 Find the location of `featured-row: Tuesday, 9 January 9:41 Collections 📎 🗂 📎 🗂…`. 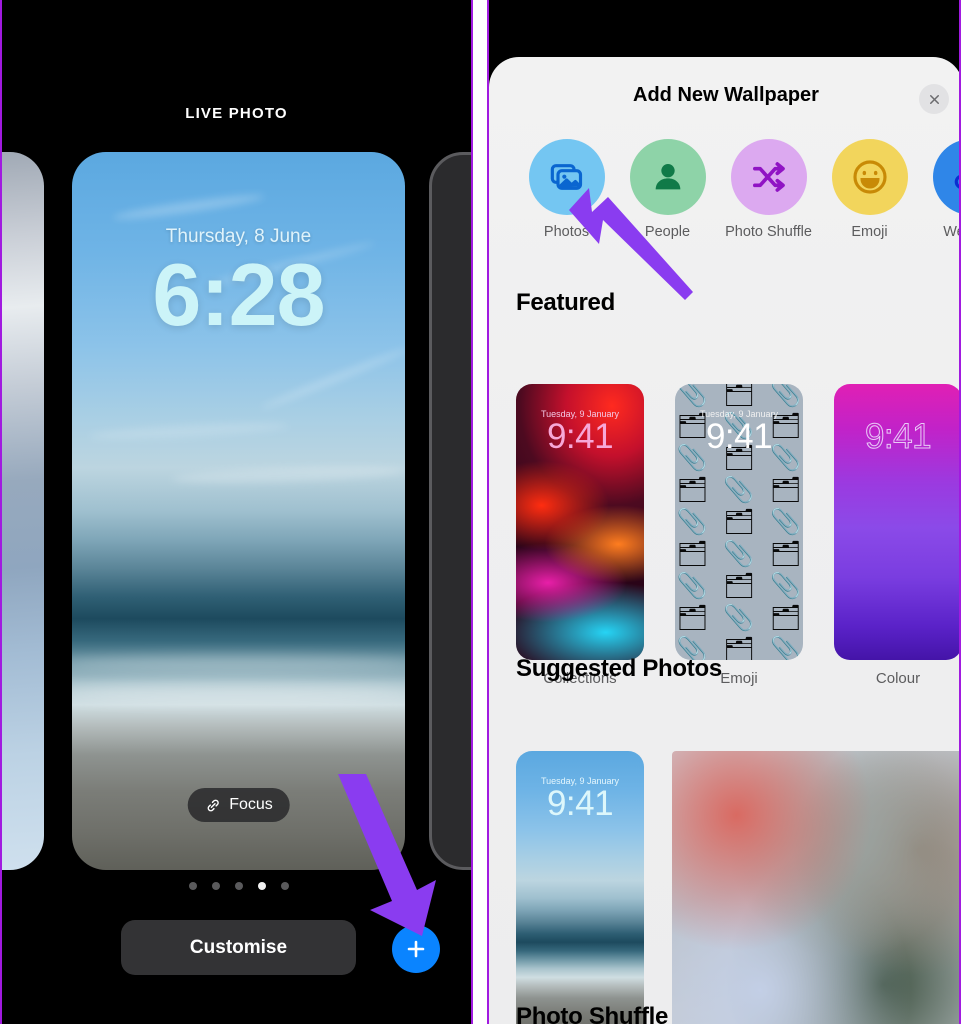

featured-row: Tuesday, 9 January 9:41 Collections 📎 🗂 📎 🗂… is located at coordinates (737, 535).